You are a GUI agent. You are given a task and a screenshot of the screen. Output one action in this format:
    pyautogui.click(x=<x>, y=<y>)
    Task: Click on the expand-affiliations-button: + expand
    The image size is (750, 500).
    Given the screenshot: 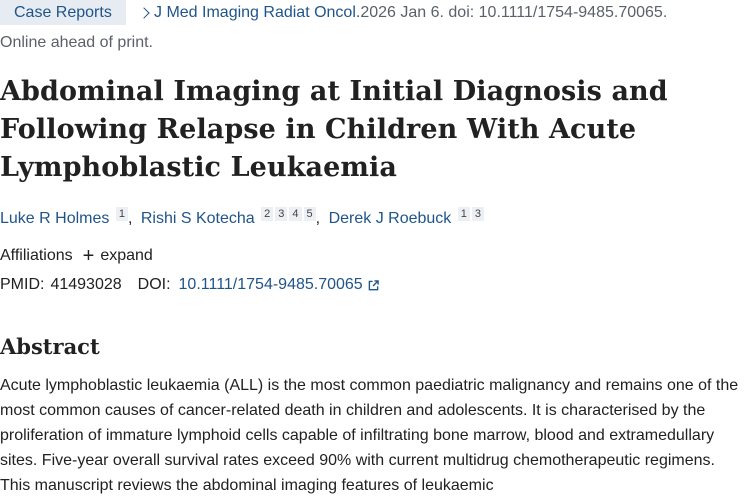 What is the action you would take?
    pyautogui.click(x=117, y=256)
    